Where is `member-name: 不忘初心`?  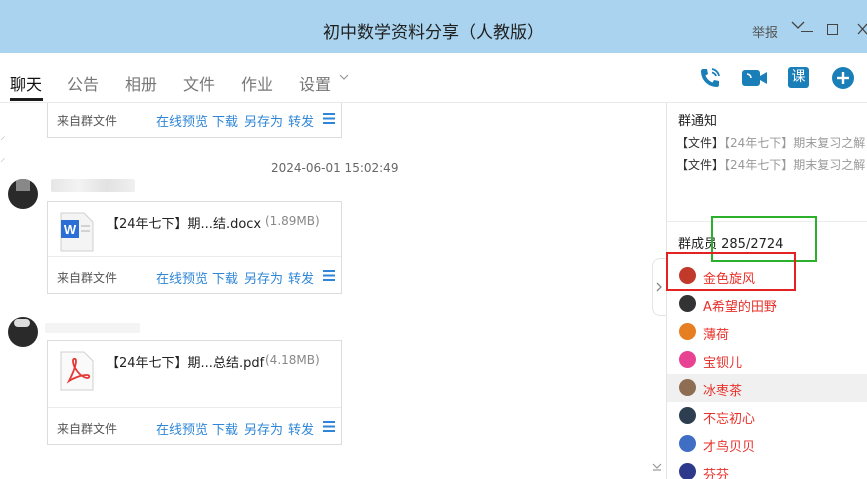
member-name: 不忘初心 is located at coordinates (729, 419).